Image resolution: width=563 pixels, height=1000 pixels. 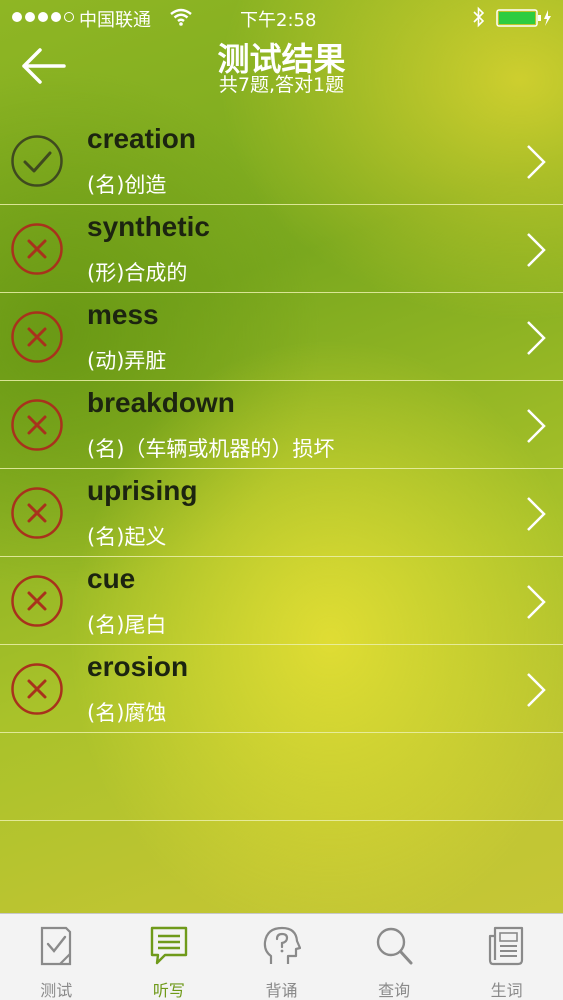 I want to click on tab-label: 听写, so click(x=168, y=990).